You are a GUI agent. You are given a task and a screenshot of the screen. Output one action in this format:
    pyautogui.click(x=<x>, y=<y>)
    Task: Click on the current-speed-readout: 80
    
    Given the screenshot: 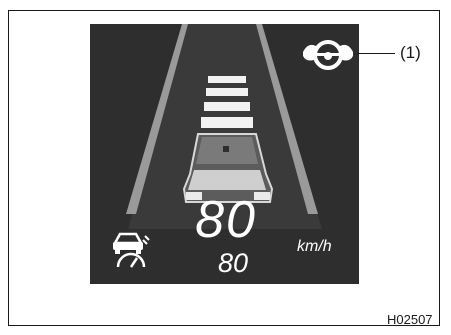 What is the action you would take?
    pyautogui.click(x=226, y=220)
    